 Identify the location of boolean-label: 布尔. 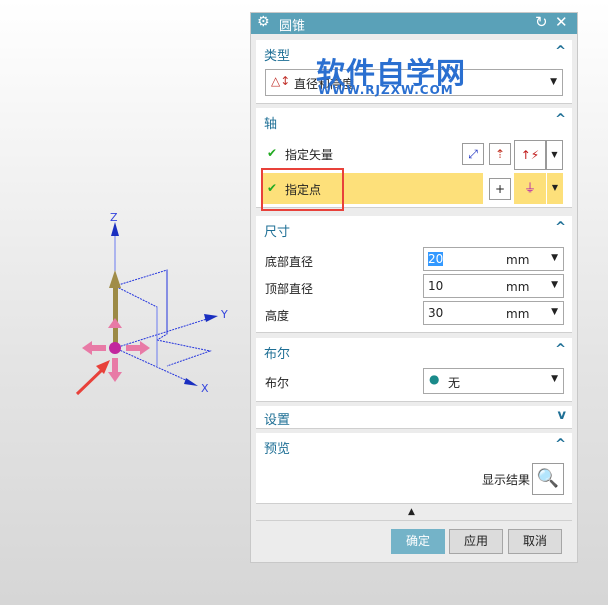
(277, 383).